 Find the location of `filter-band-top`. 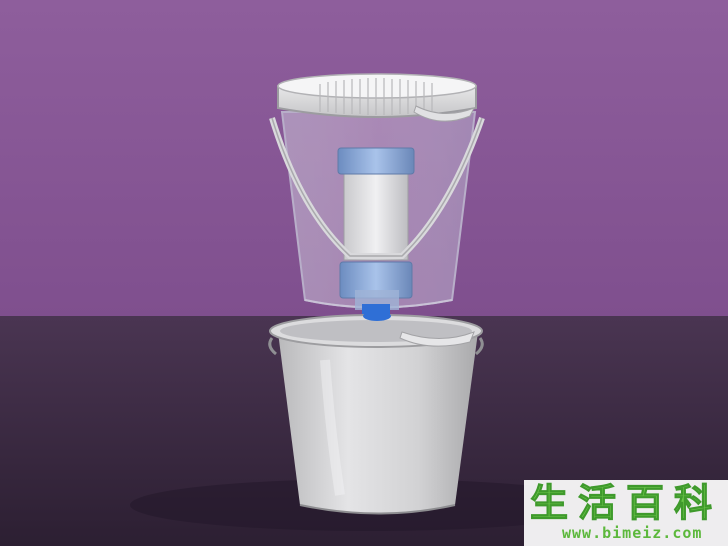

filter-band-top is located at coordinates (376, 161).